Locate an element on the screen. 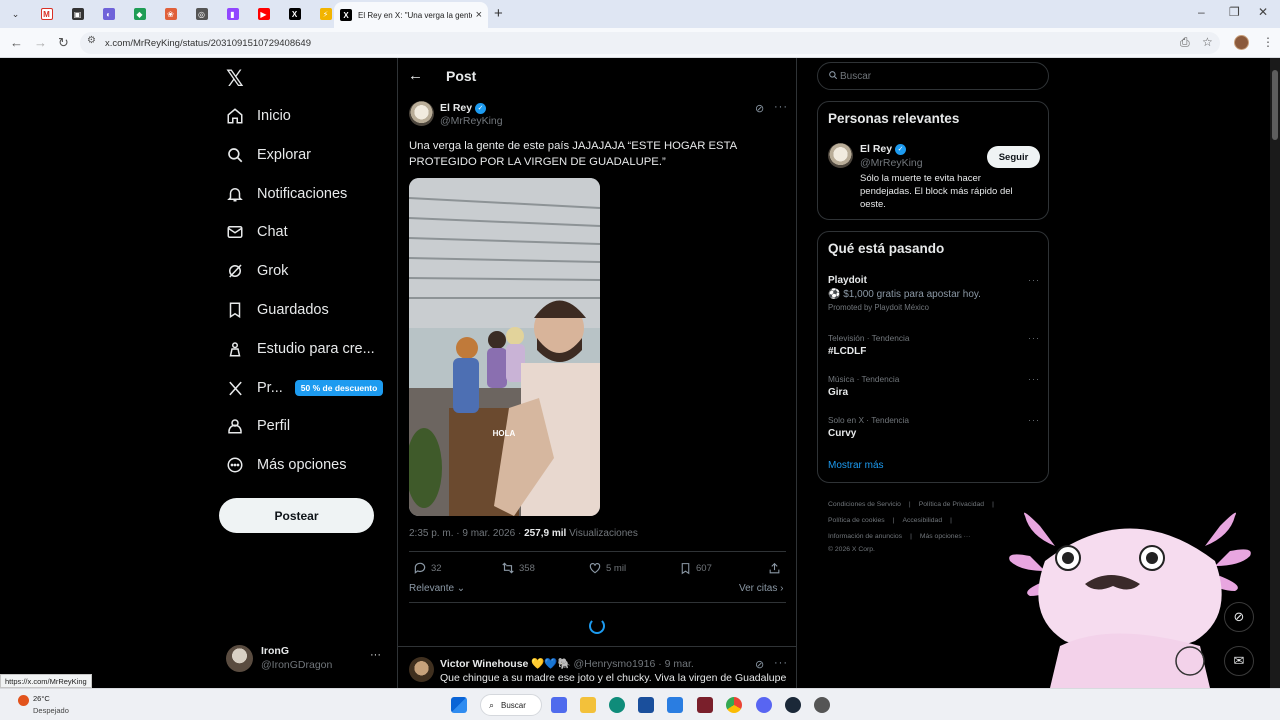 The image size is (1280, 720). windows-start-icon is located at coordinates (459, 705).